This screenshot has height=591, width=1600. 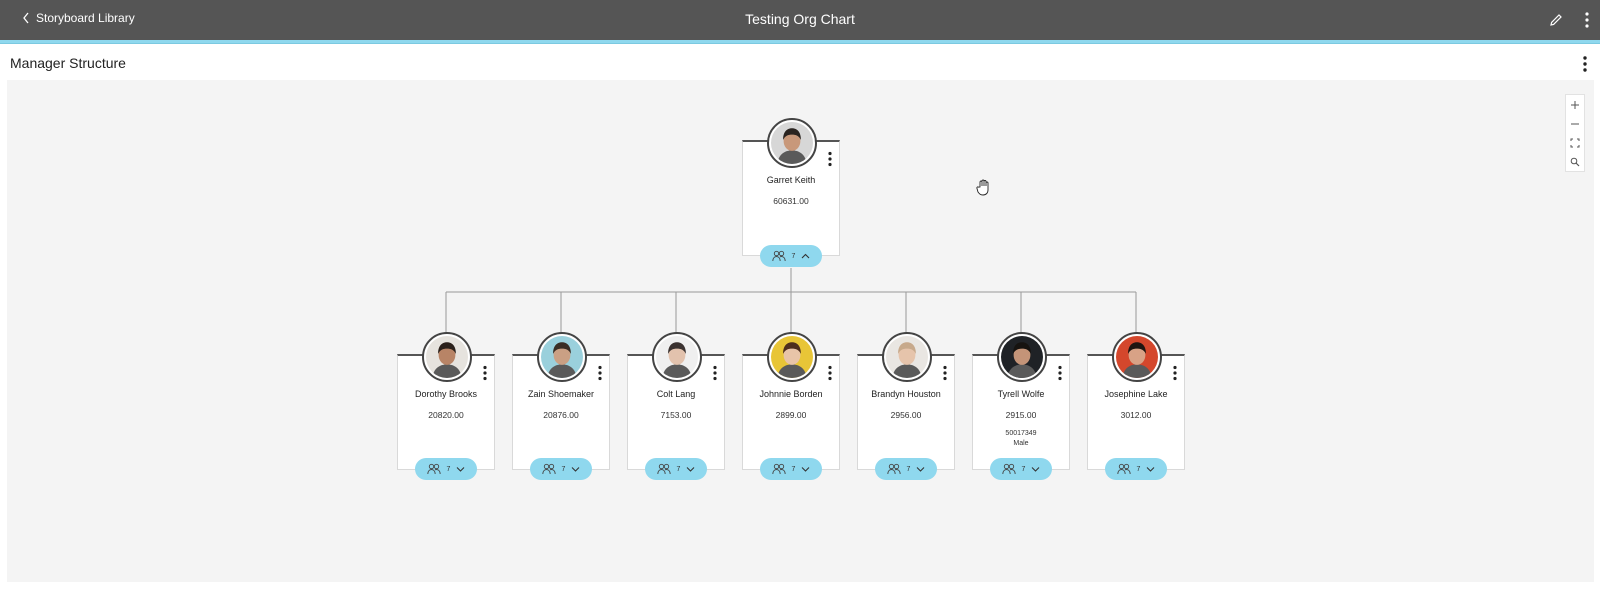 I want to click on zoom-out-button, so click(x=1575, y=123).